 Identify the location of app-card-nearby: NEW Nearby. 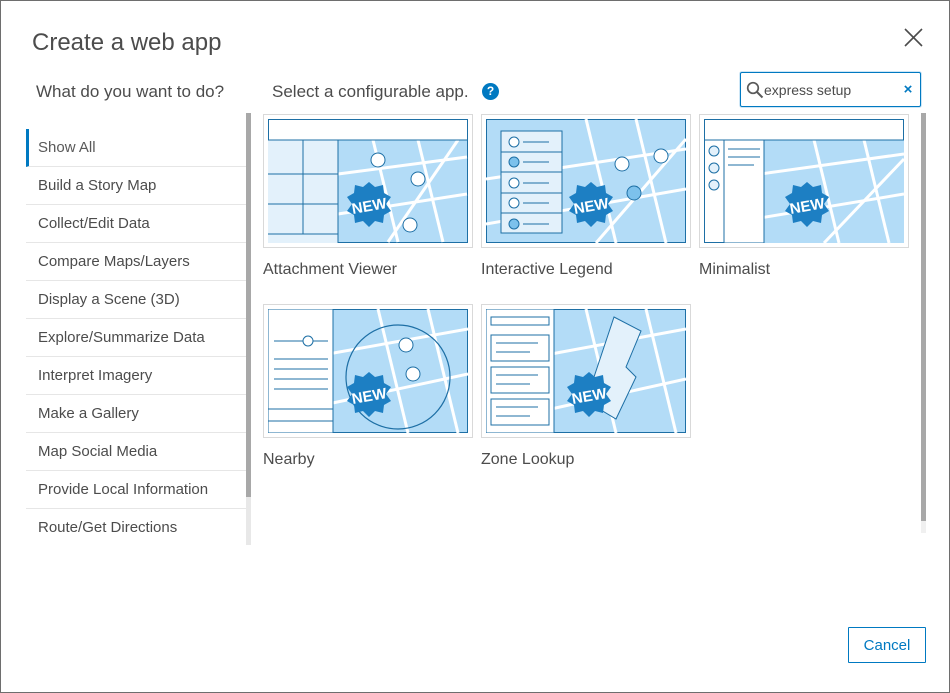
(368, 386).